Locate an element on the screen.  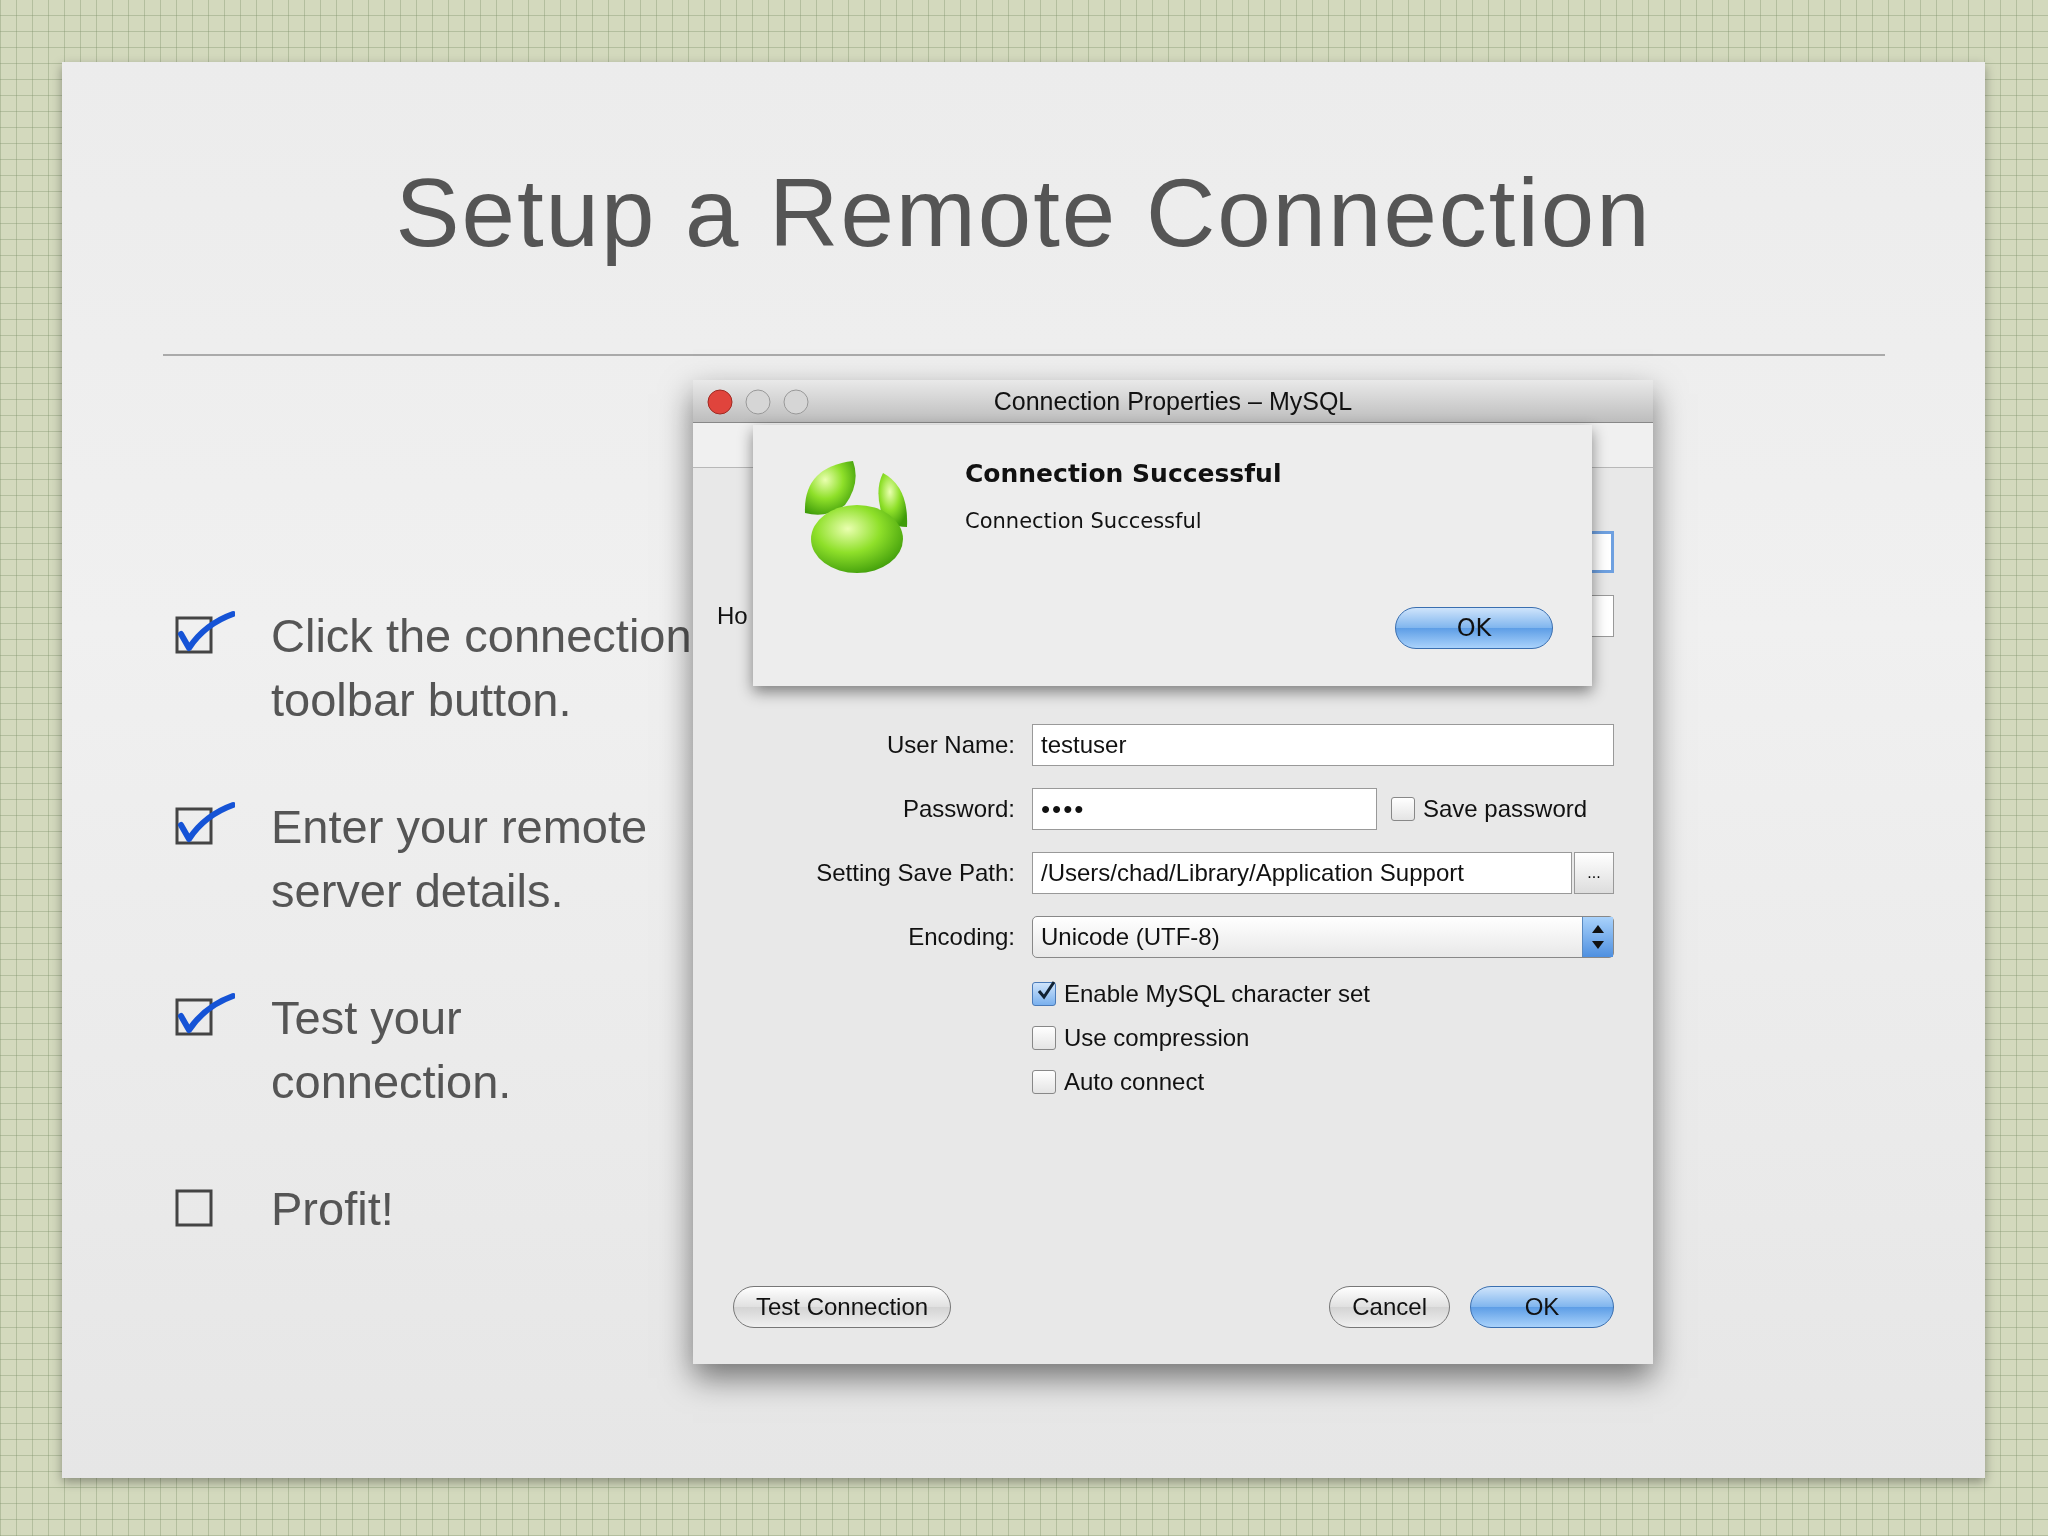
dialog-button: Test Connection is located at coordinates (842, 1307).